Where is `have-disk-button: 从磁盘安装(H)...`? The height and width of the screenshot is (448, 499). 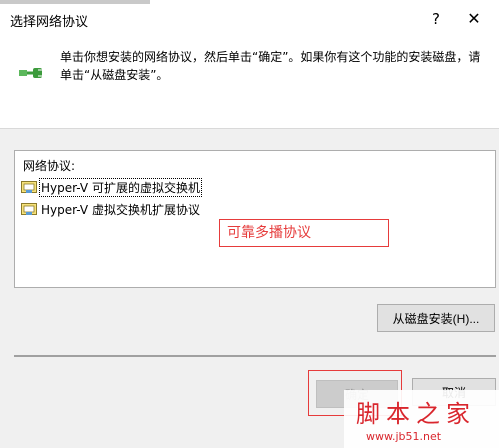 have-disk-button: 从磁盘安装(H)... is located at coordinates (436, 318).